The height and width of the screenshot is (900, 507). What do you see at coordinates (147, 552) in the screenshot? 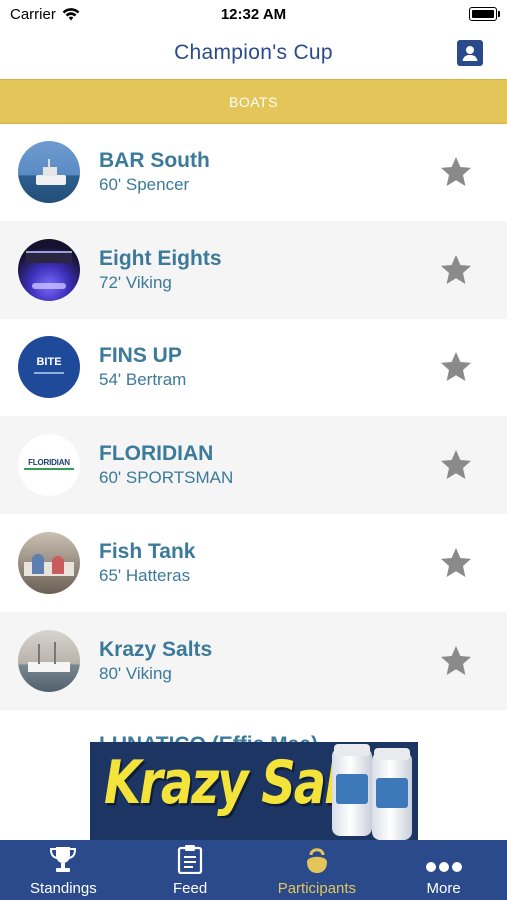
I see `boat-name: Fish Tank` at bounding box center [147, 552].